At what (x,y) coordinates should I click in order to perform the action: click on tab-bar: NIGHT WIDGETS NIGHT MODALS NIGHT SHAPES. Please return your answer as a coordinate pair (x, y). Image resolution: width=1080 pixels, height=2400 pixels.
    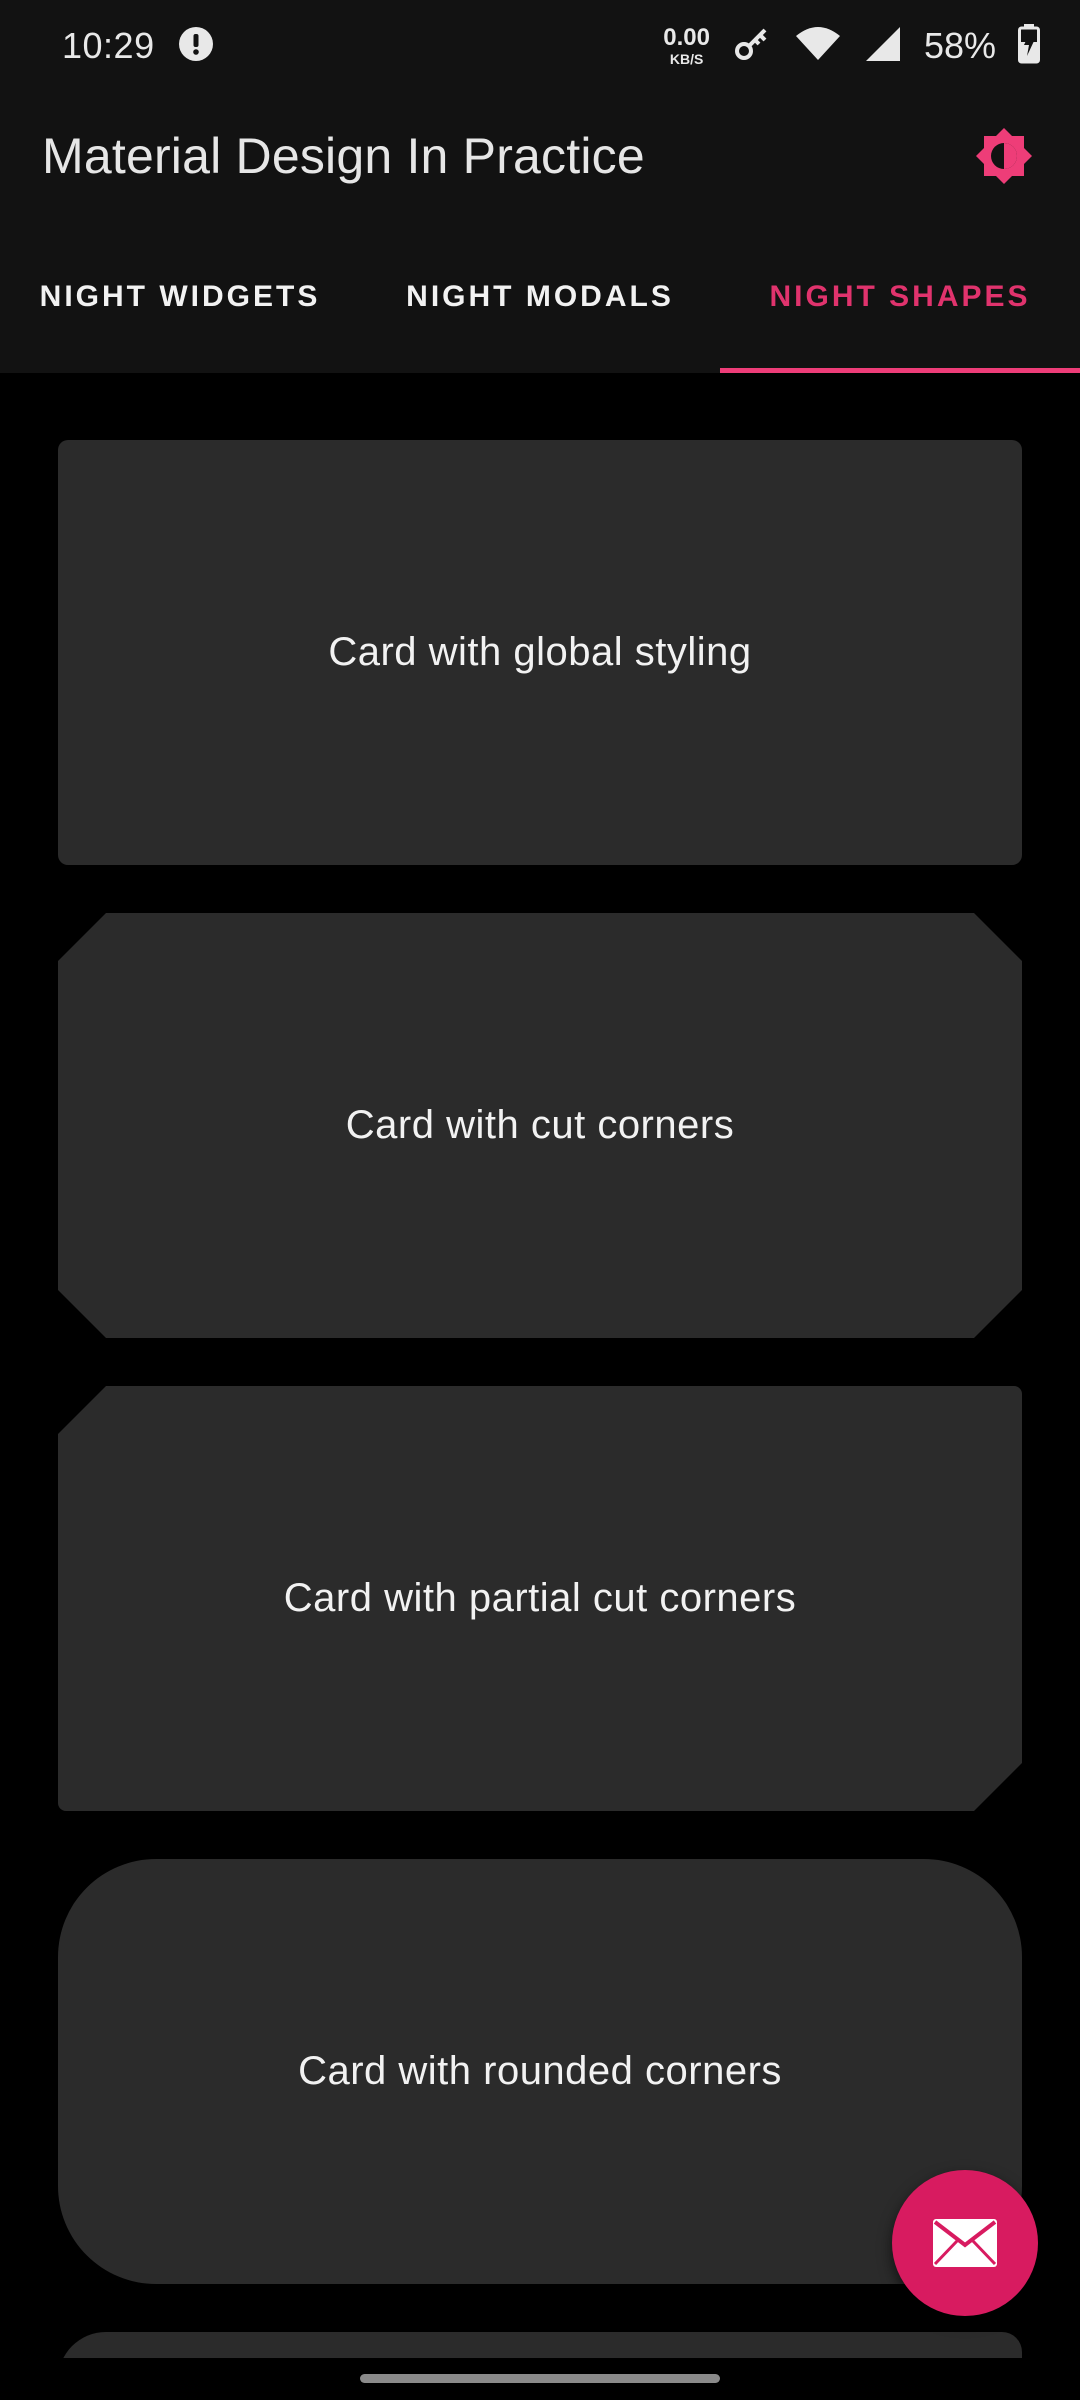
    Looking at the image, I should click on (540, 296).